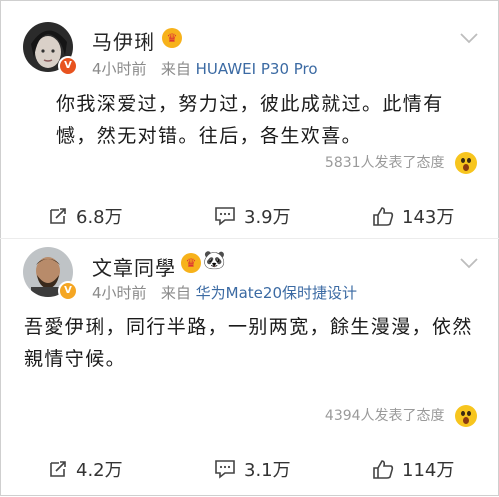 This screenshot has height=497, width=499. I want to click on comment-button: 3.1万, so click(252, 469).